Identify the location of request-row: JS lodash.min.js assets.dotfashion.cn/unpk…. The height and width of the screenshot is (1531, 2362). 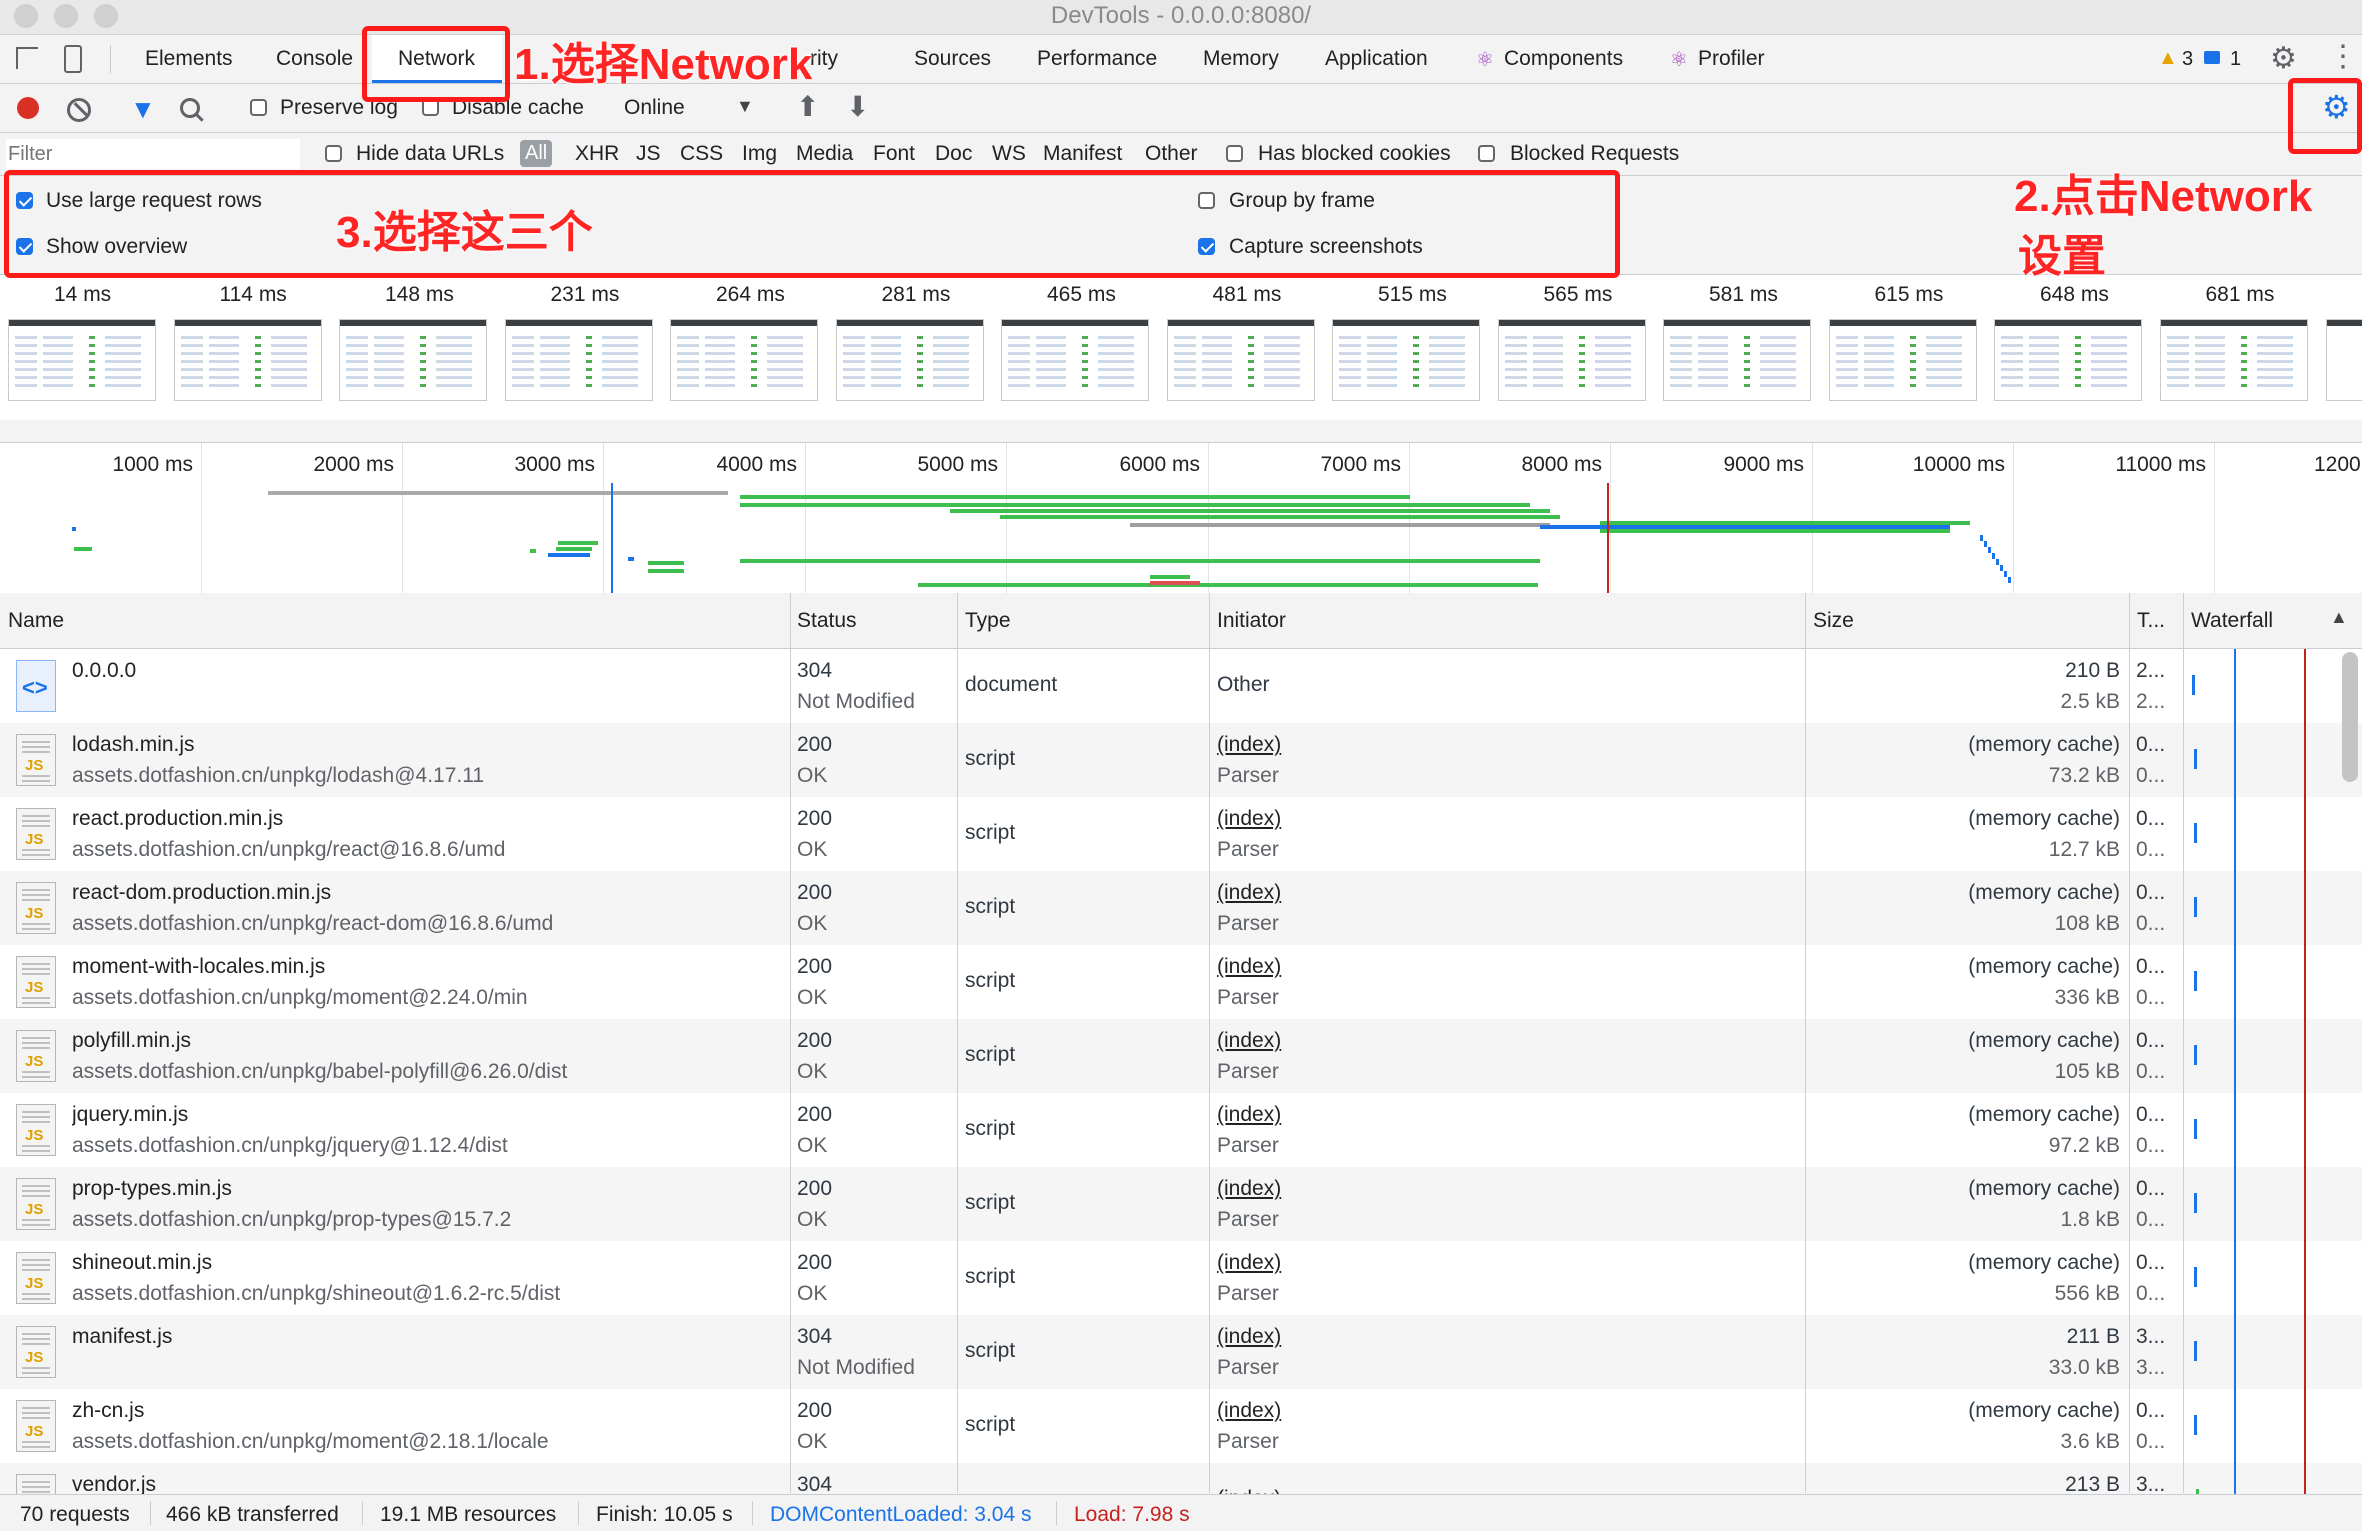
(1181, 760).